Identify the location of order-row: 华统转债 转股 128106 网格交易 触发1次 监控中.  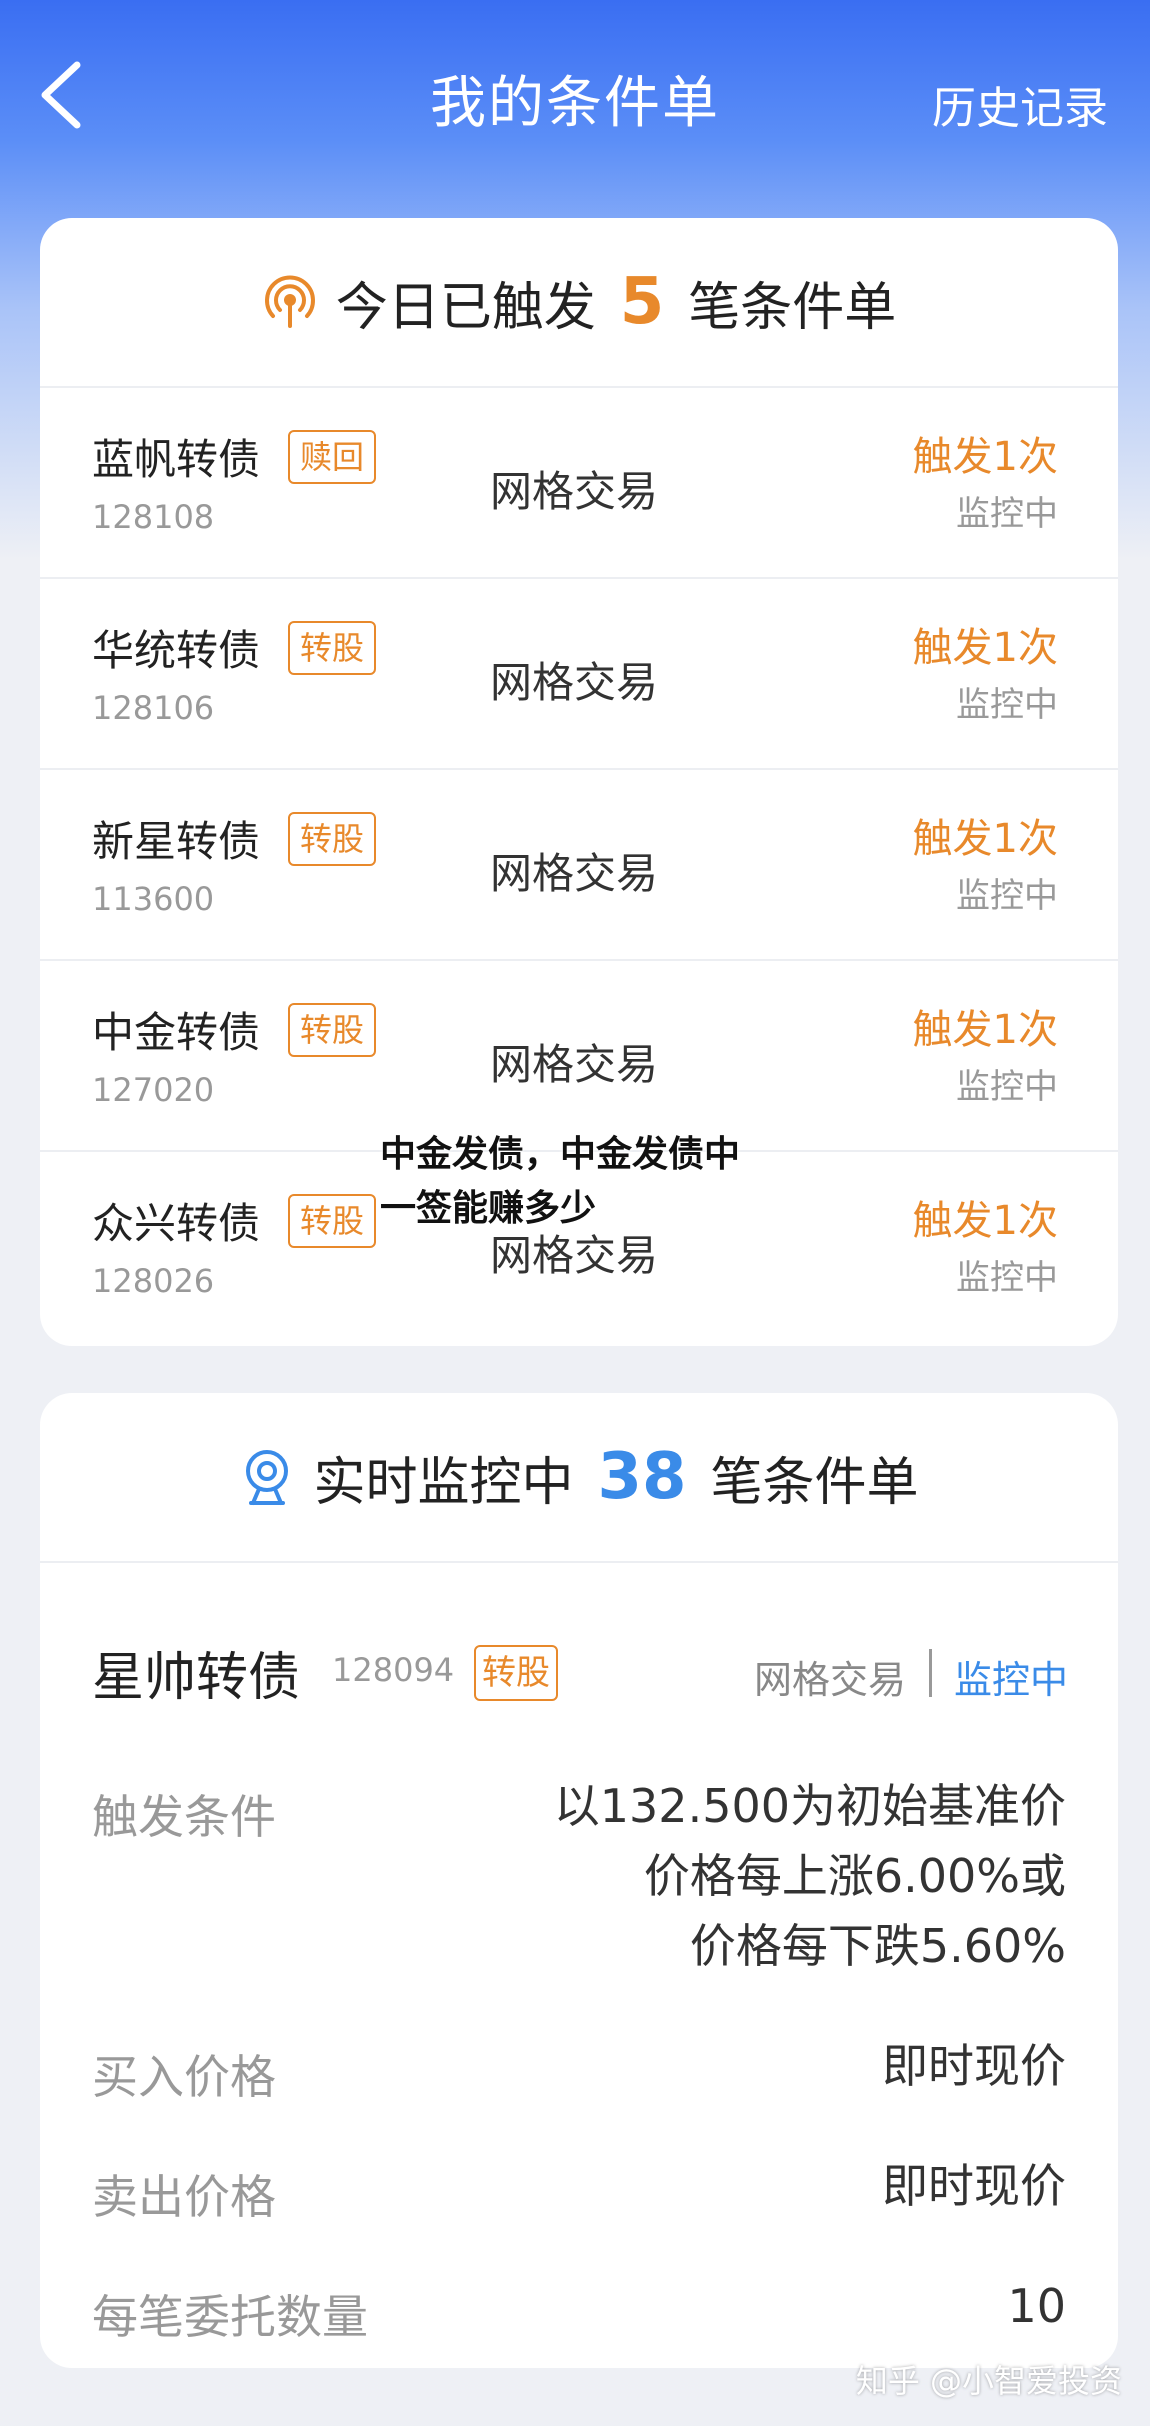
(579, 674).